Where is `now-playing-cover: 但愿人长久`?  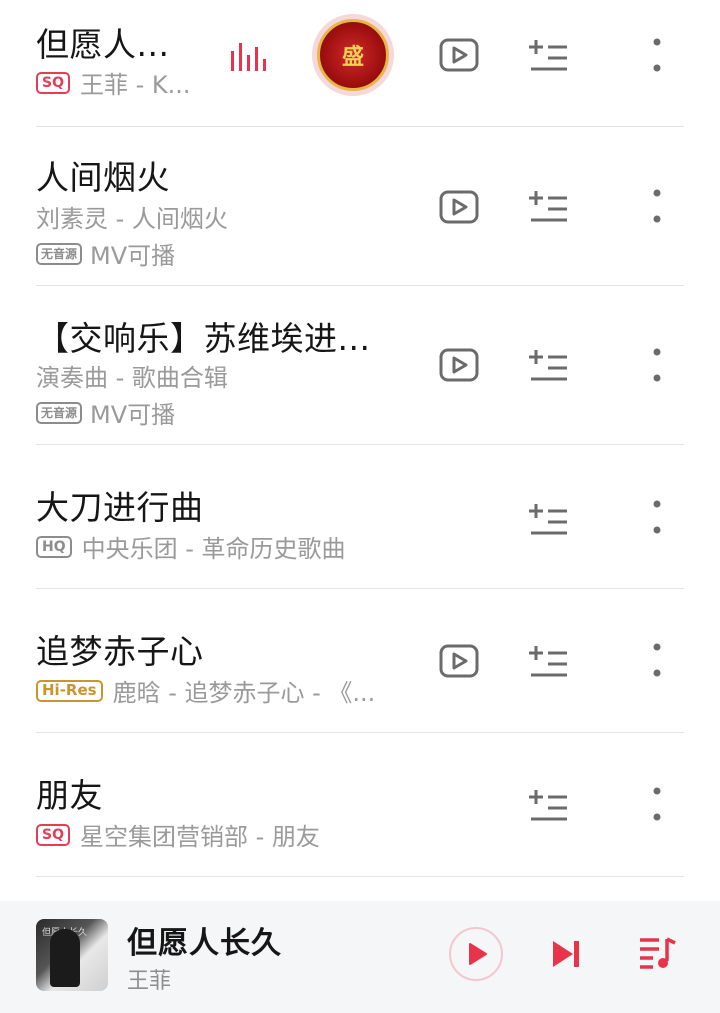
now-playing-cover: 但愿人长久 is located at coordinates (72, 955).